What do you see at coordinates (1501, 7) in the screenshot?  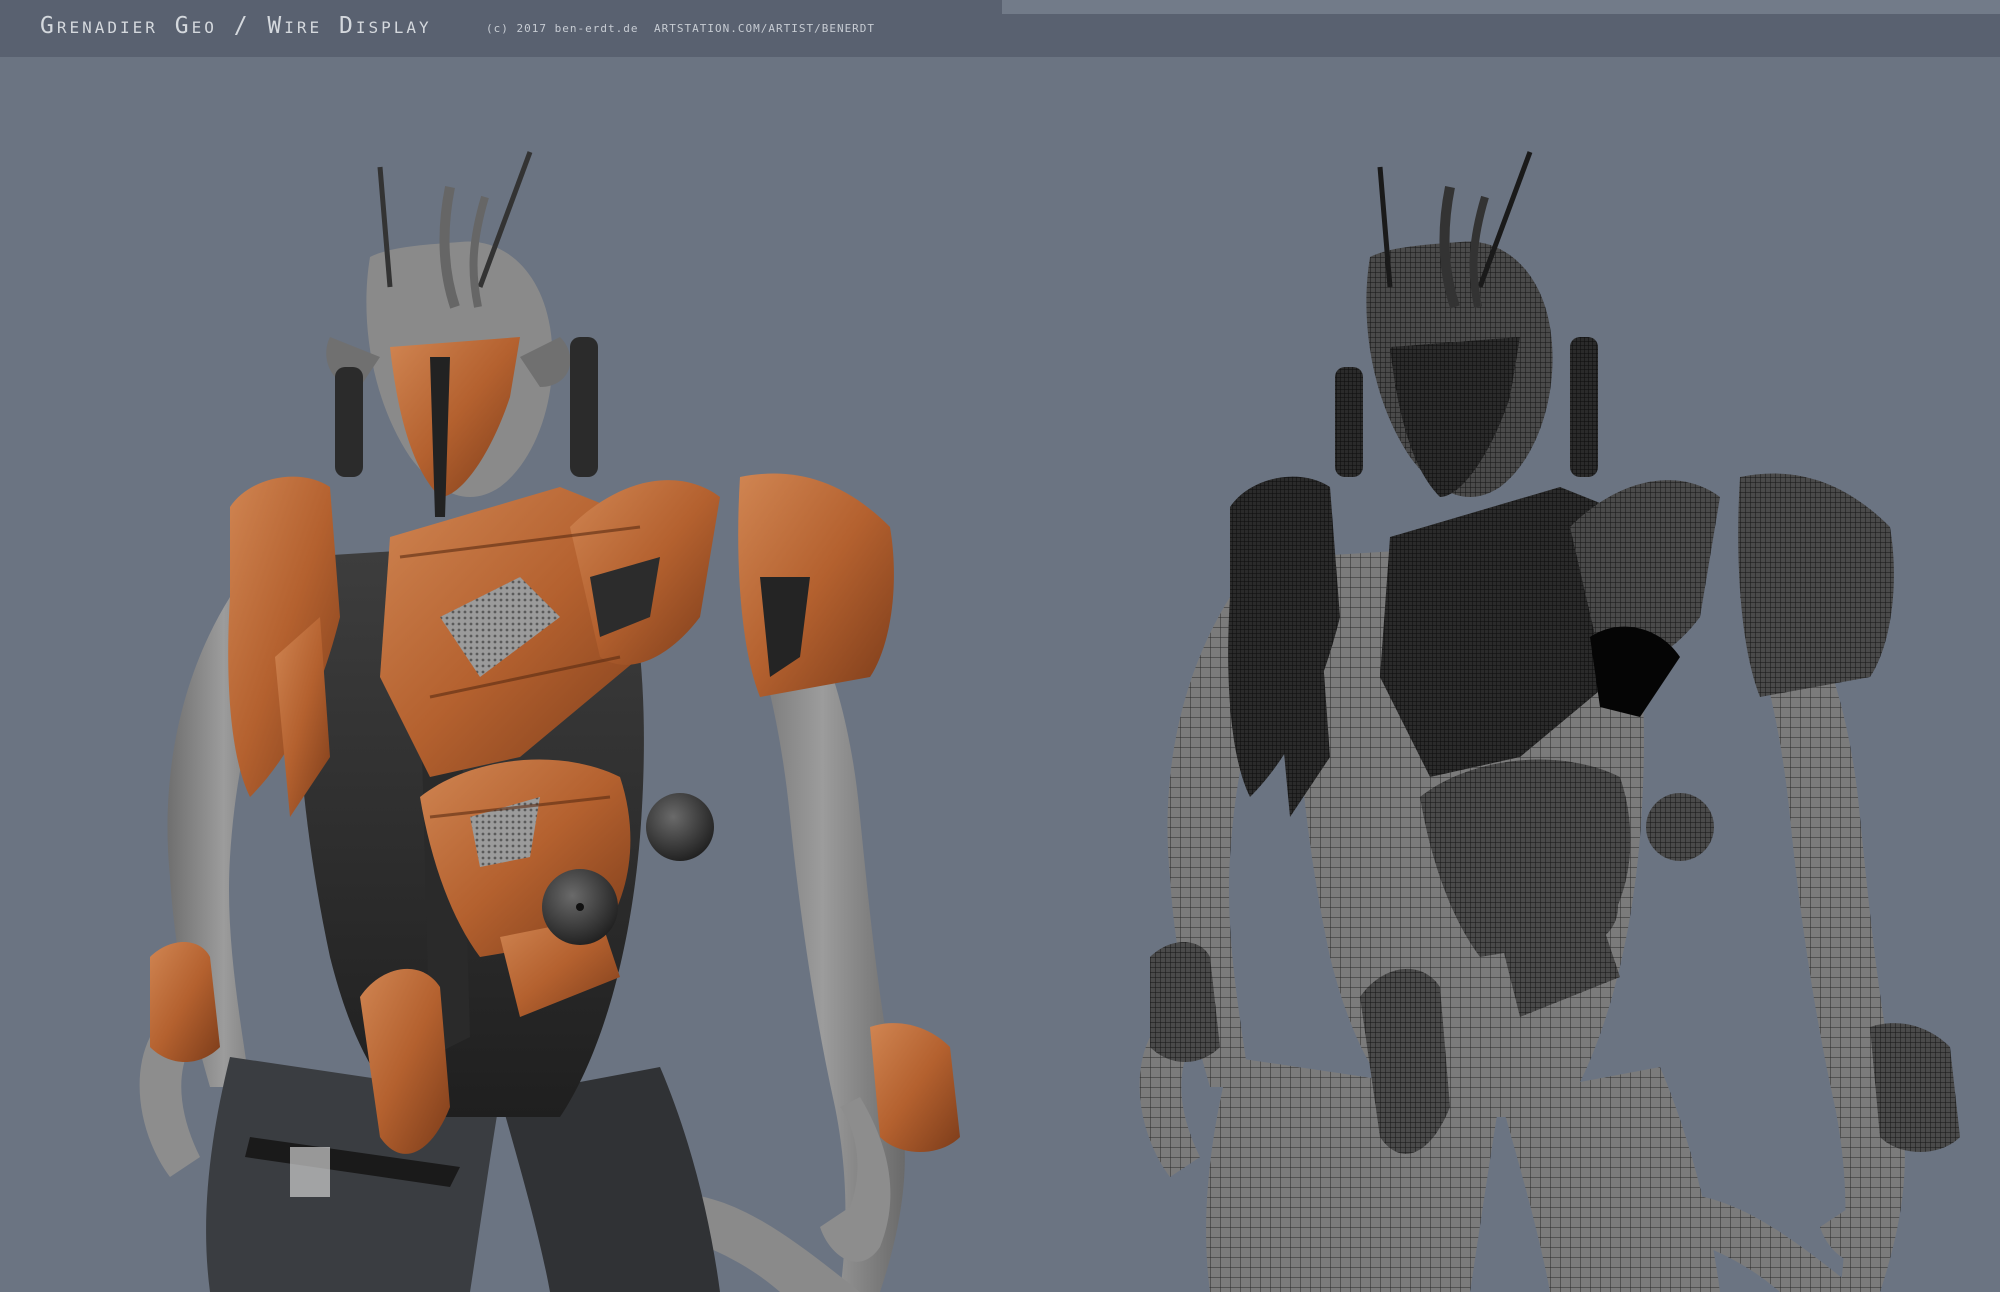 I see `header-accent-strip` at bounding box center [1501, 7].